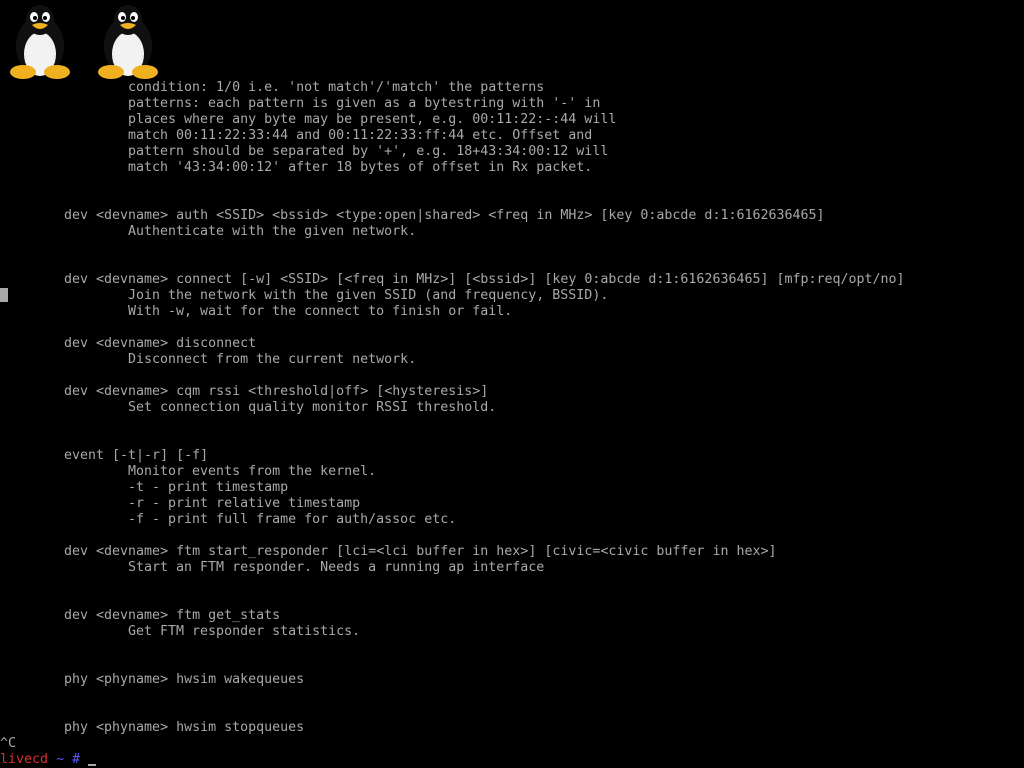 The width and height of the screenshot is (1024, 768). I want to click on terminal-line: event [-t|-r] [-f], so click(136, 455).